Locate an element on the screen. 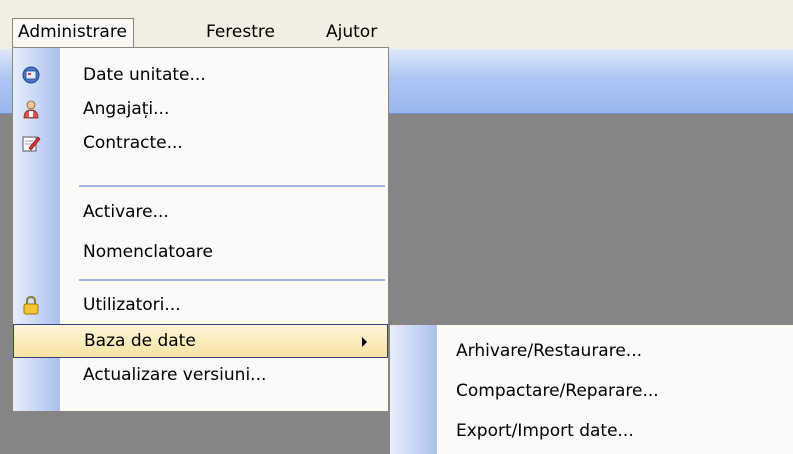 The height and width of the screenshot is (454, 793). person-icon is located at coordinates (31, 109).